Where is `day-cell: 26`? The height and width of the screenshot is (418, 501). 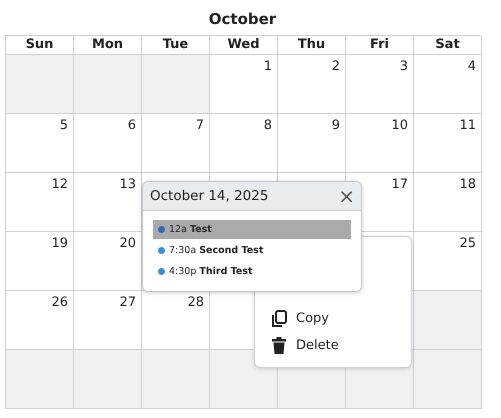 day-cell: 26 is located at coordinates (40, 320).